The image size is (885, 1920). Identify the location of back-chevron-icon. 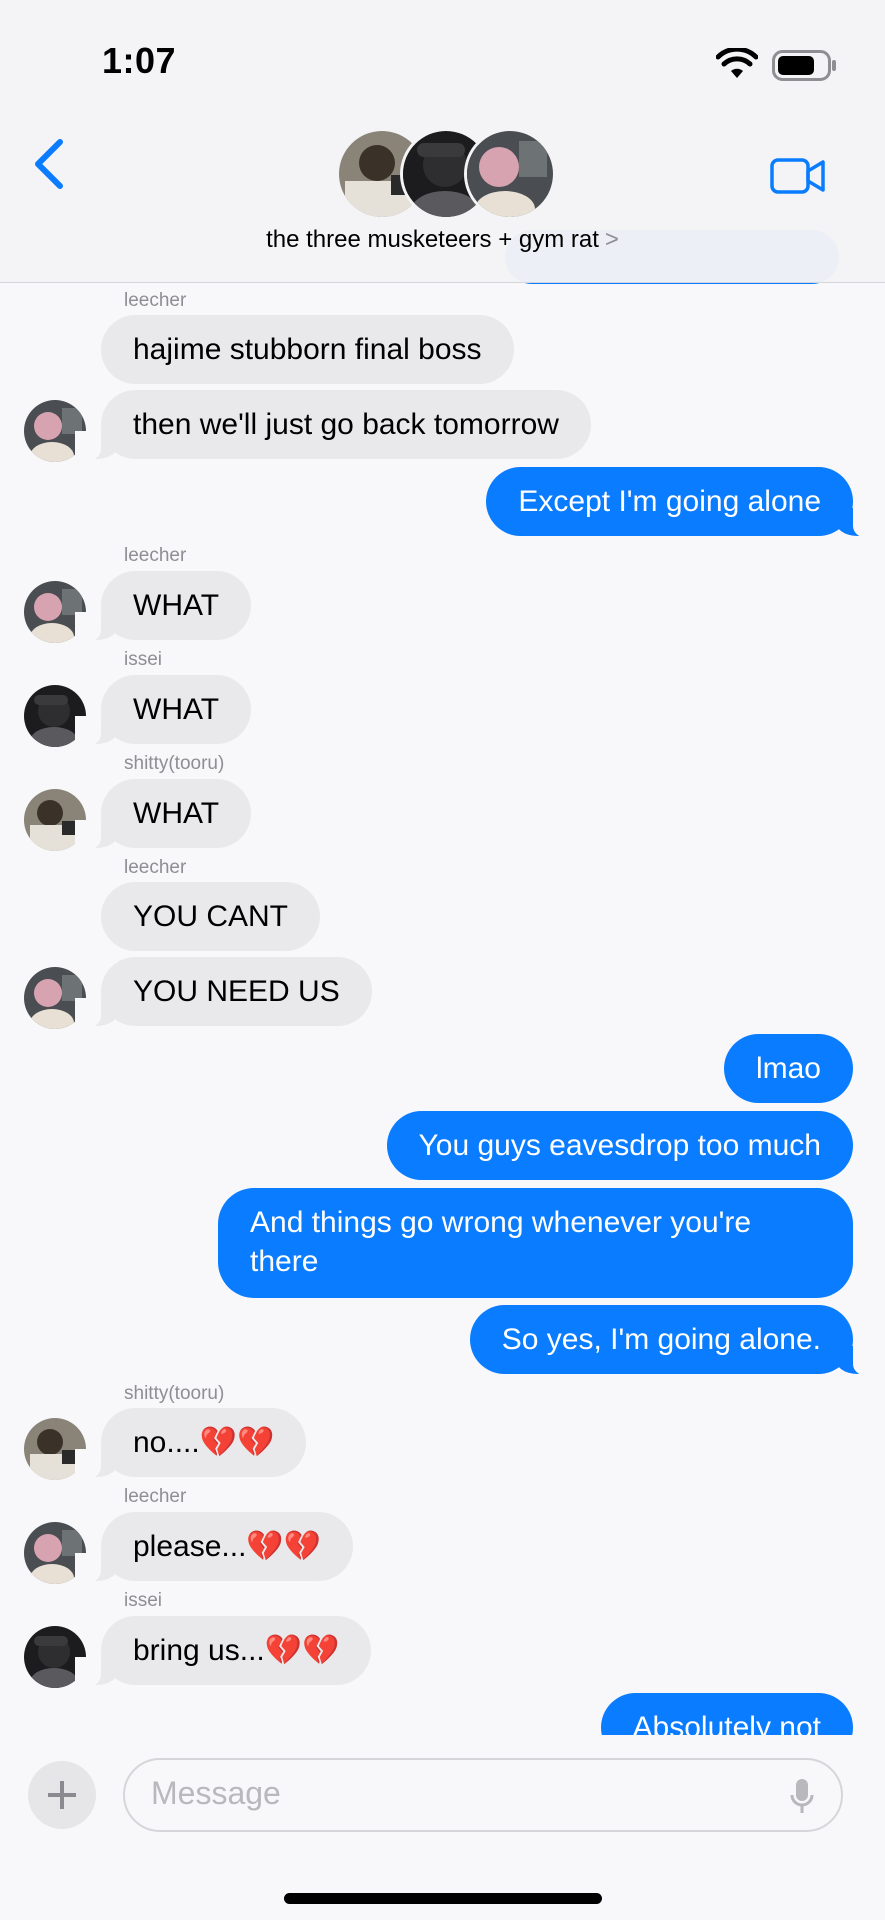
(48, 164).